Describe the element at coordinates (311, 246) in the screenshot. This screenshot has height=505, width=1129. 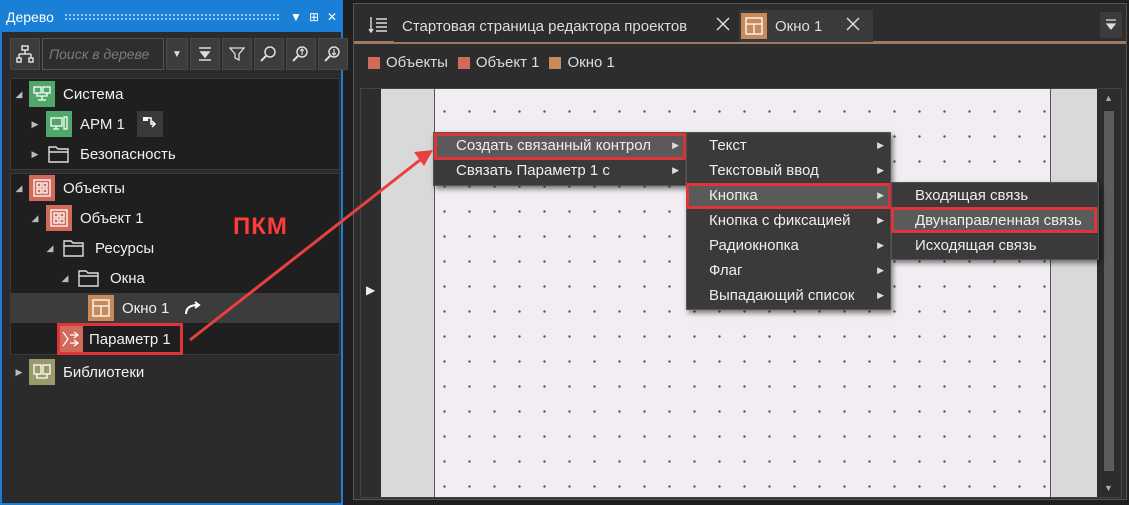
I see `annotation-arrow` at that location.